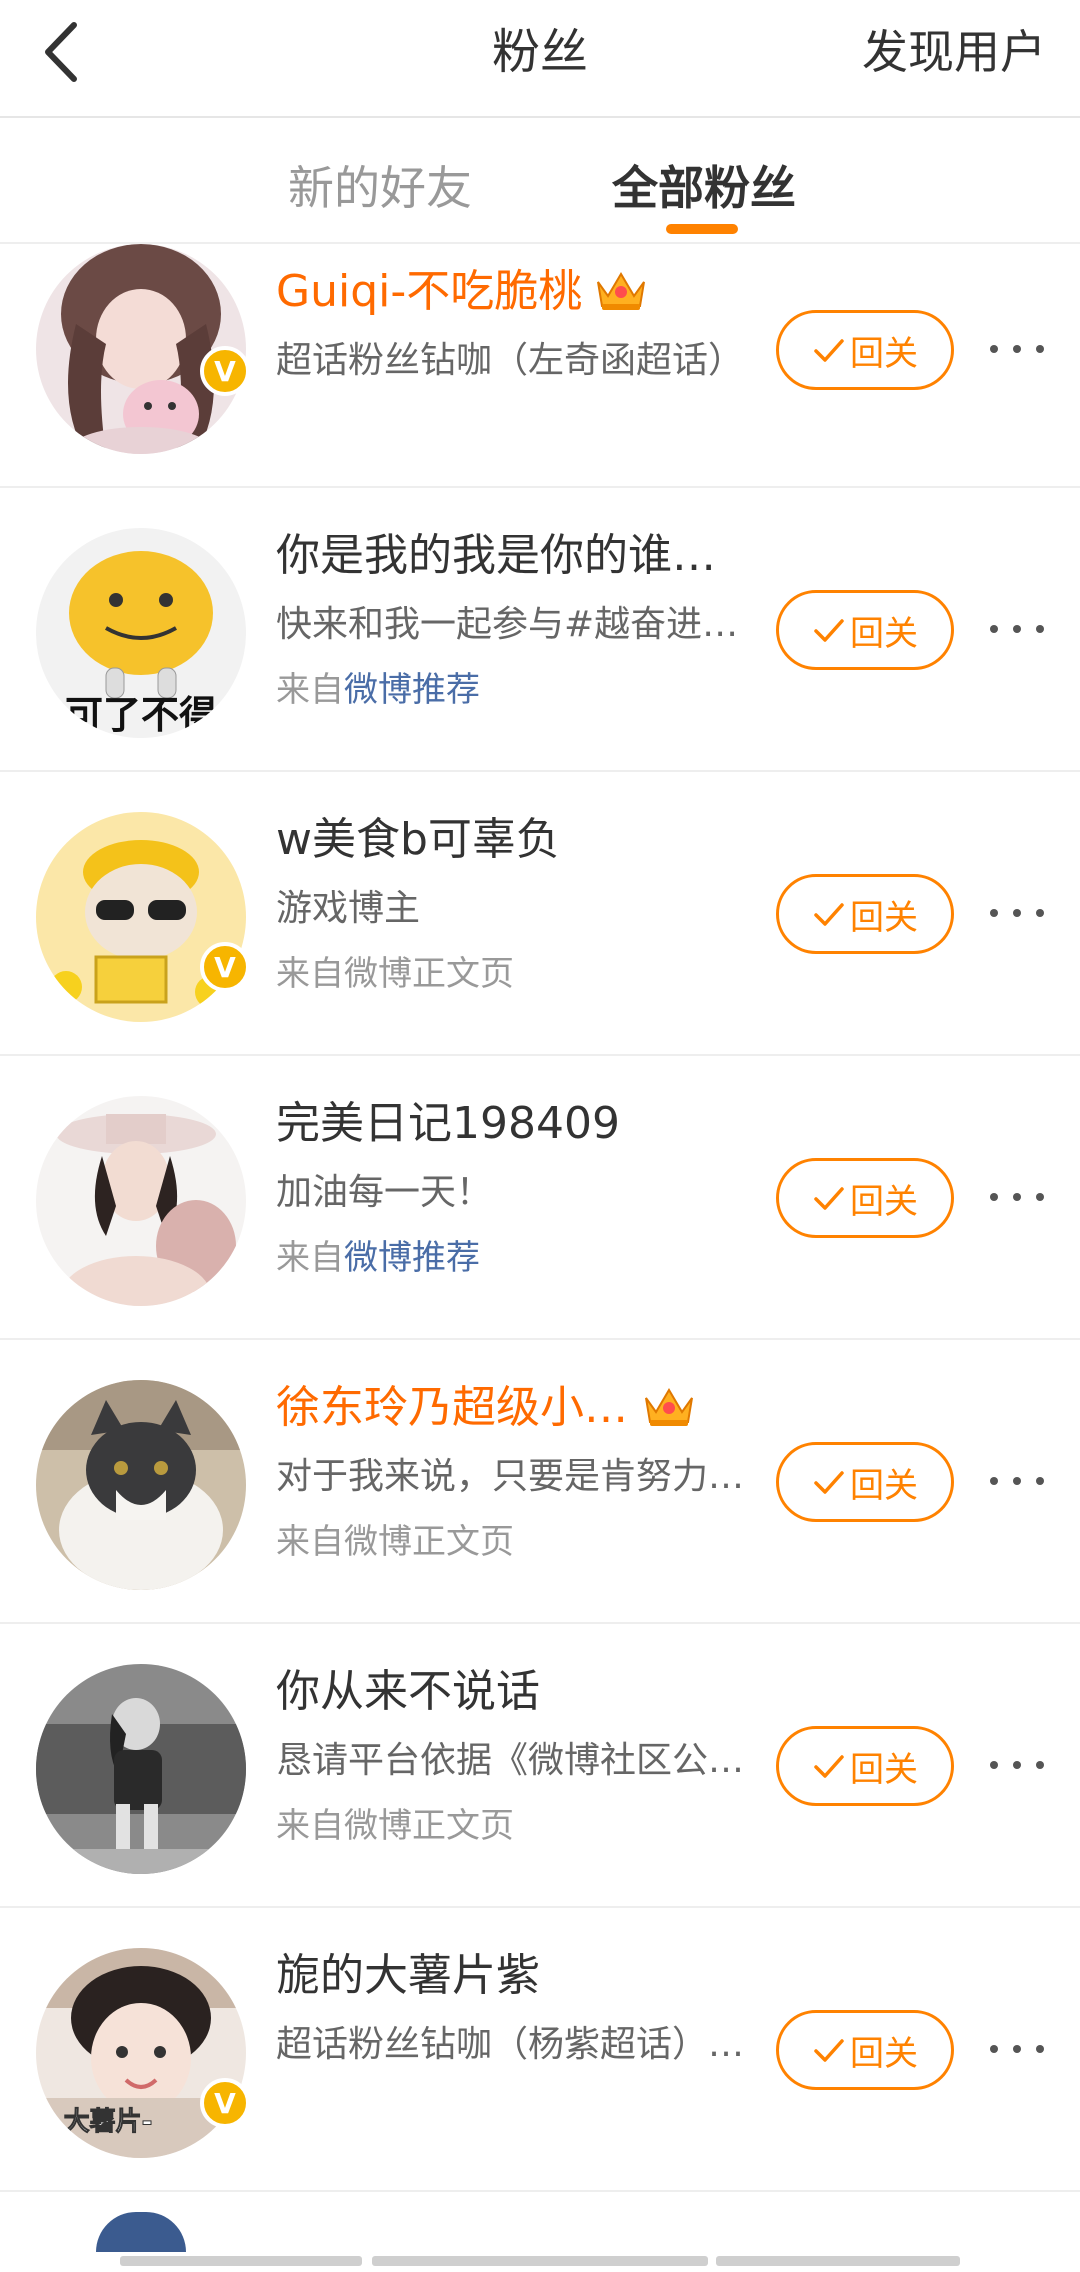  What do you see at coordinates (510, 360) in the screenshot?
I see `fan-description: 超话粉丝钻咖（左奇函超话）` at bounding box center [510, 360].